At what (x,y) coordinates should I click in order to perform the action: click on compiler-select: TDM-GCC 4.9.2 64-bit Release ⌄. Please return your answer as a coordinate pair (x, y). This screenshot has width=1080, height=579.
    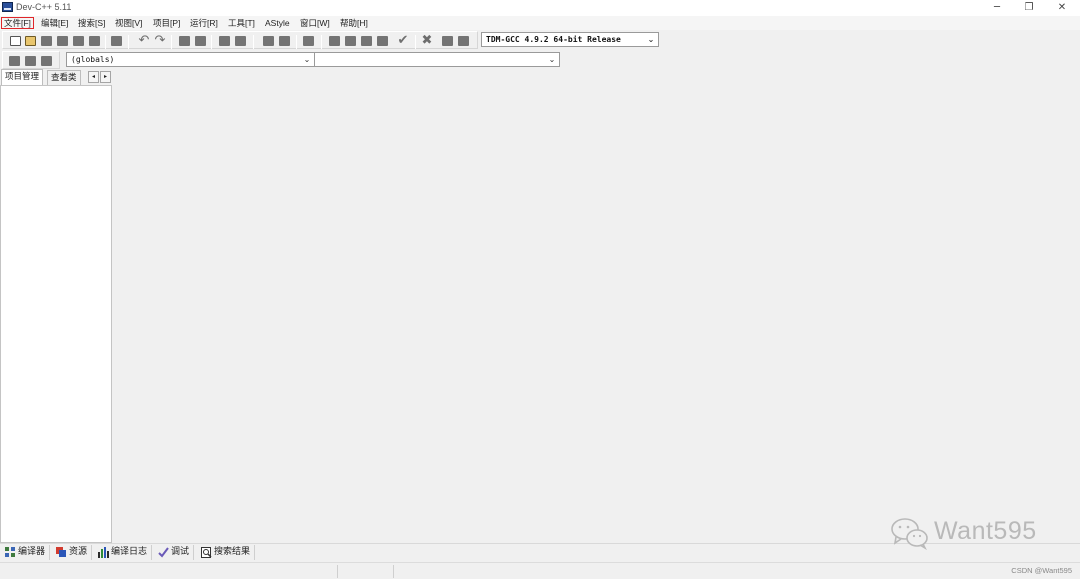
    Looking at the image, I should click on (570, 39).